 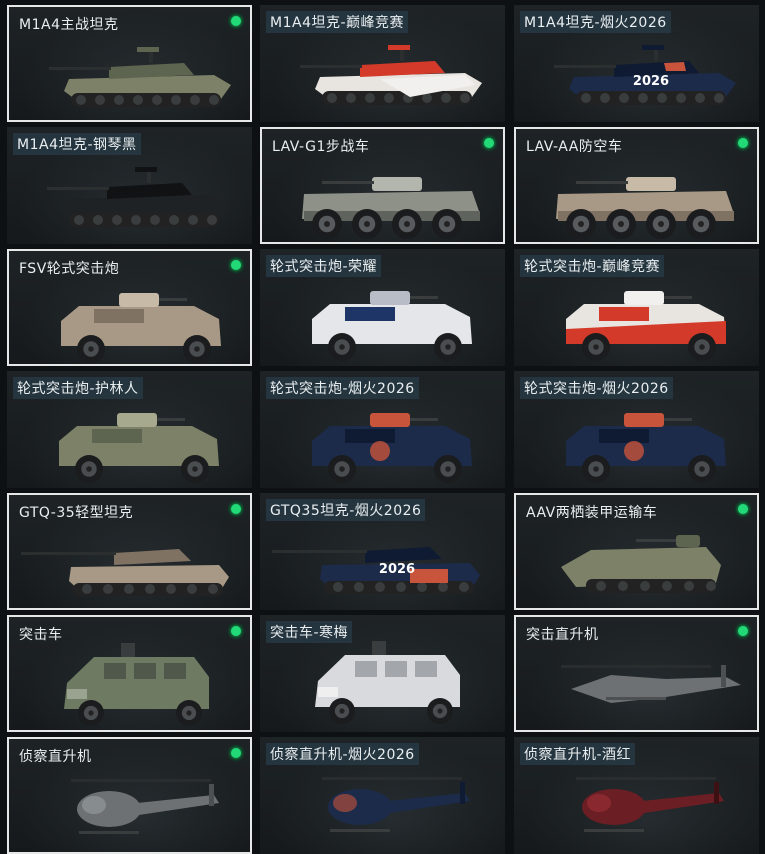 I want to click on vehicle-card: 突击直升机, so click(x=636, y=673).